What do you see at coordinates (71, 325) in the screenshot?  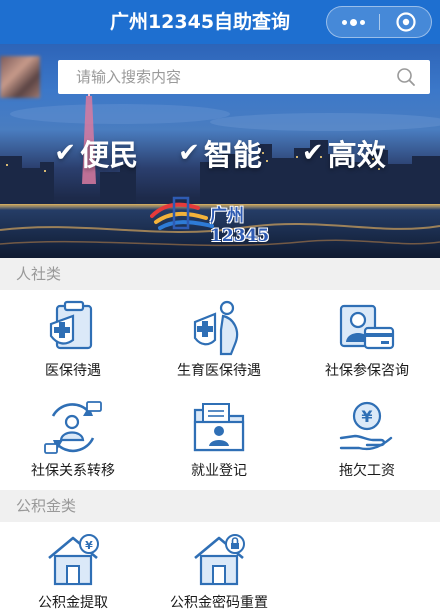 I see `medical-clipboard-icon` at bounding box center [71, 325].